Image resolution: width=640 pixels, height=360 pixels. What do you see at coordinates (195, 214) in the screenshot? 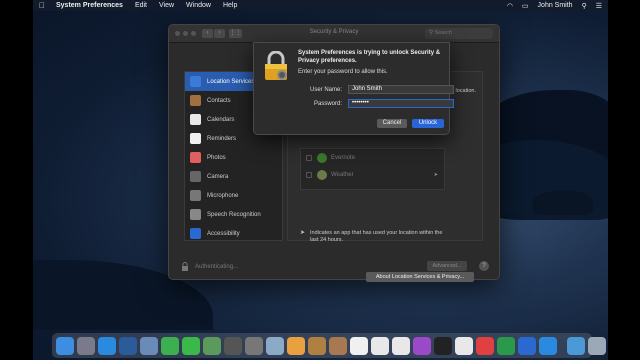
I see `speech-icon` at bounding box center [195, 214].